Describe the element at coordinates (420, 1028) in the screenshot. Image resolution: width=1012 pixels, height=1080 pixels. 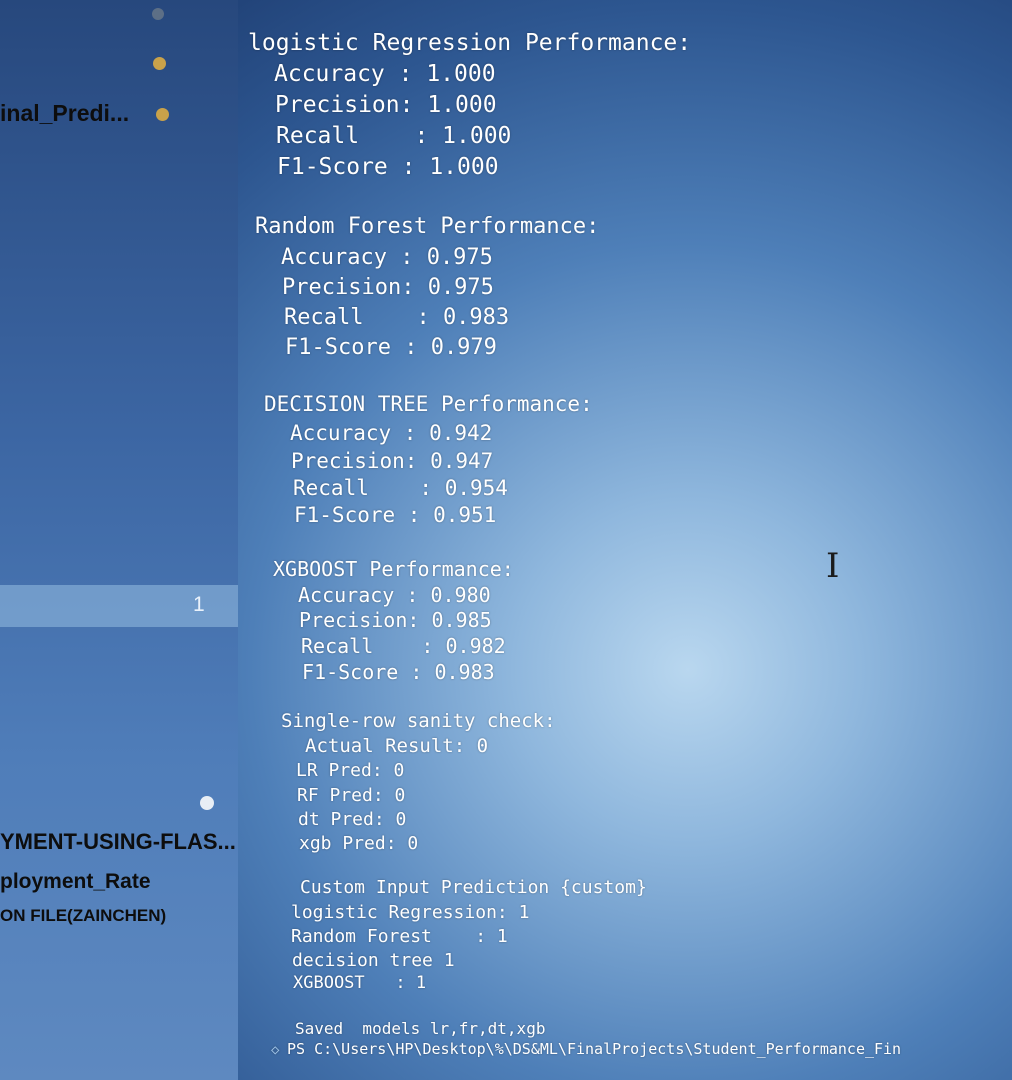
I see `saved-models-line: Saved models lr,fr,dt,xgb` at that location.